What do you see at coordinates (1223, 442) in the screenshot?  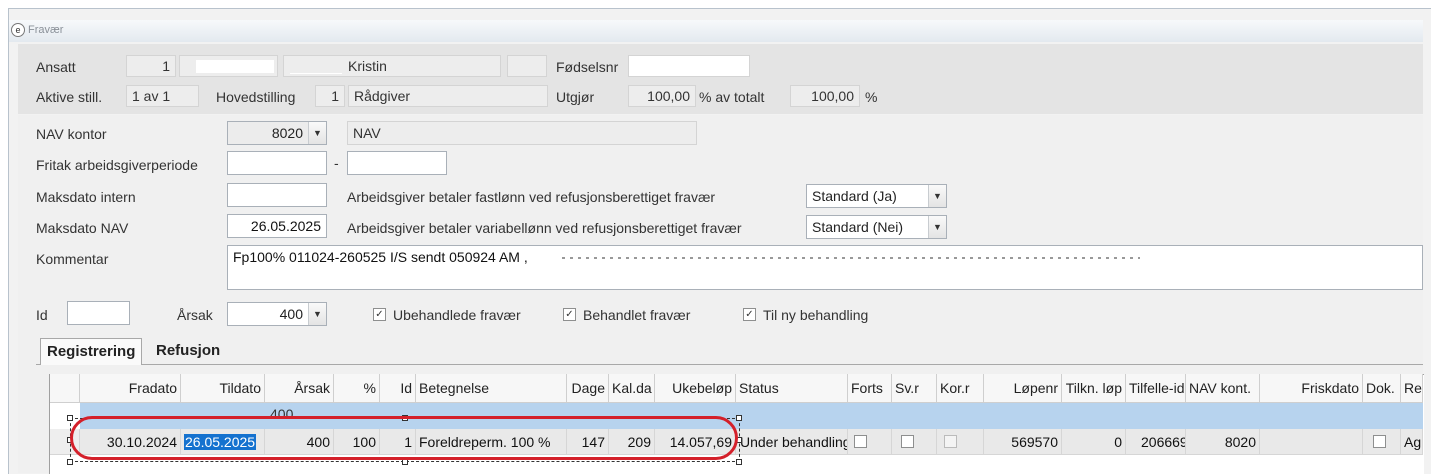 I see `cell-nav-kont: 8020` at bounding box center [1223, 442].